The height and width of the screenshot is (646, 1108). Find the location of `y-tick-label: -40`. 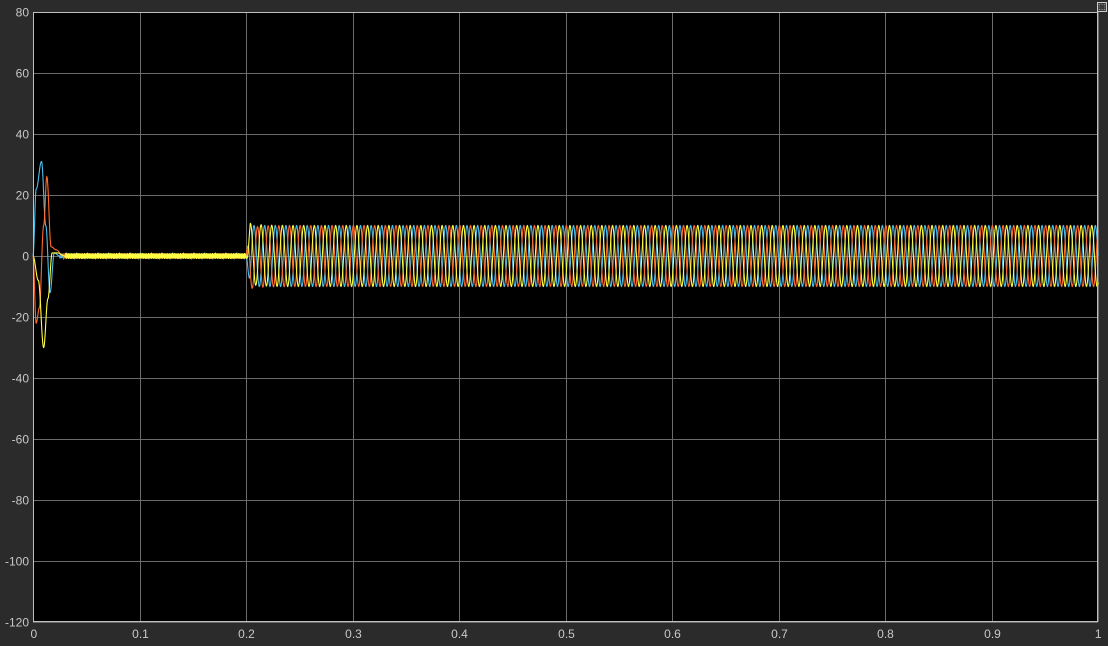

y-tick-label: -40 is located at coordinates (21, 379).